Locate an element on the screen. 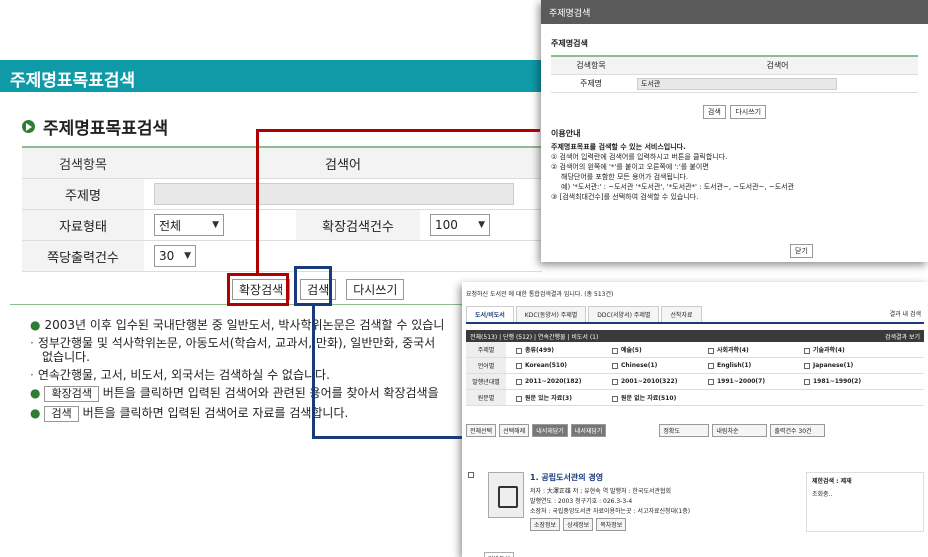 The height and width of the screenshot is (557, 928). col-keyword-header: 검색어 is located at coordinates (343, 165).